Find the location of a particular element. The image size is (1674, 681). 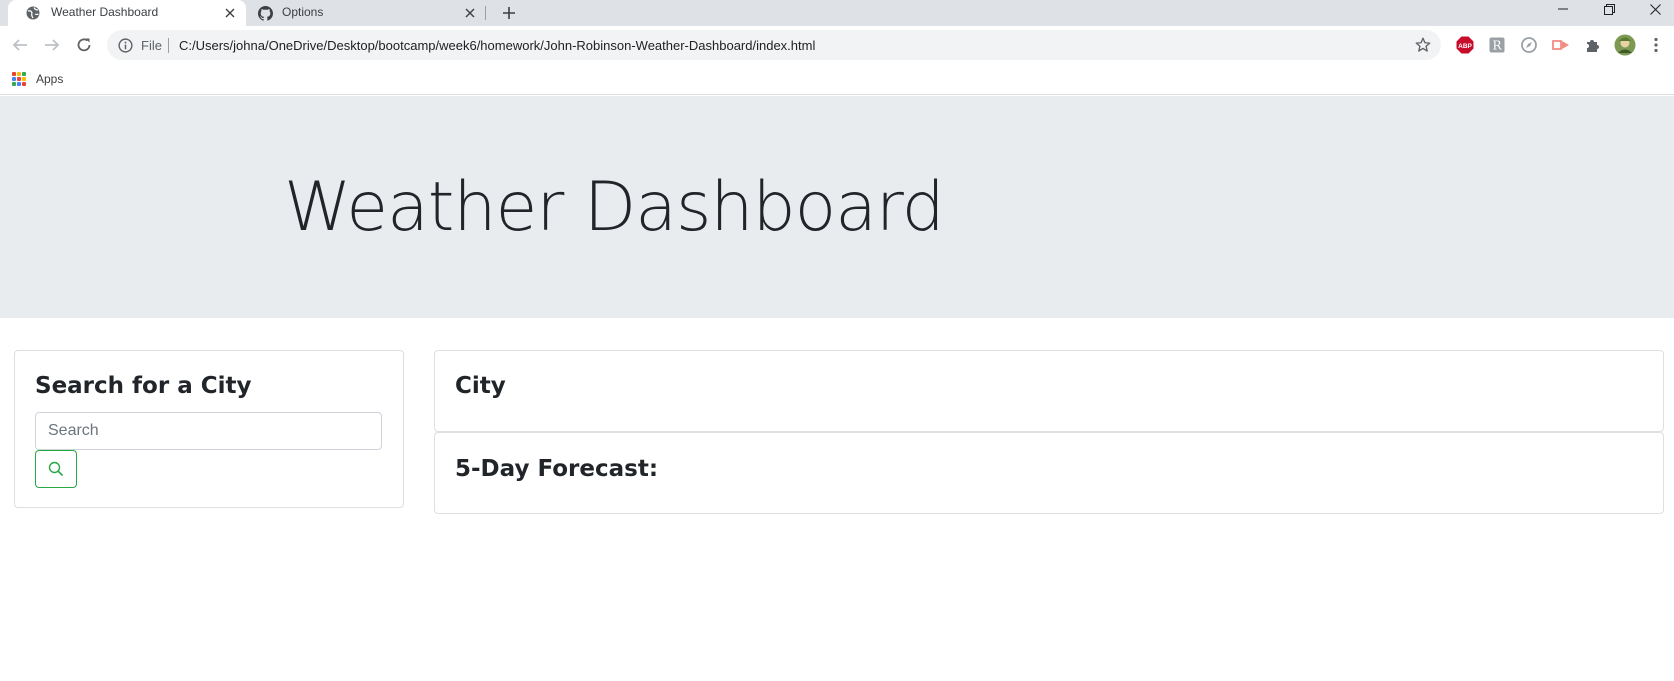

forward-button is located at coordinates (52, 45).